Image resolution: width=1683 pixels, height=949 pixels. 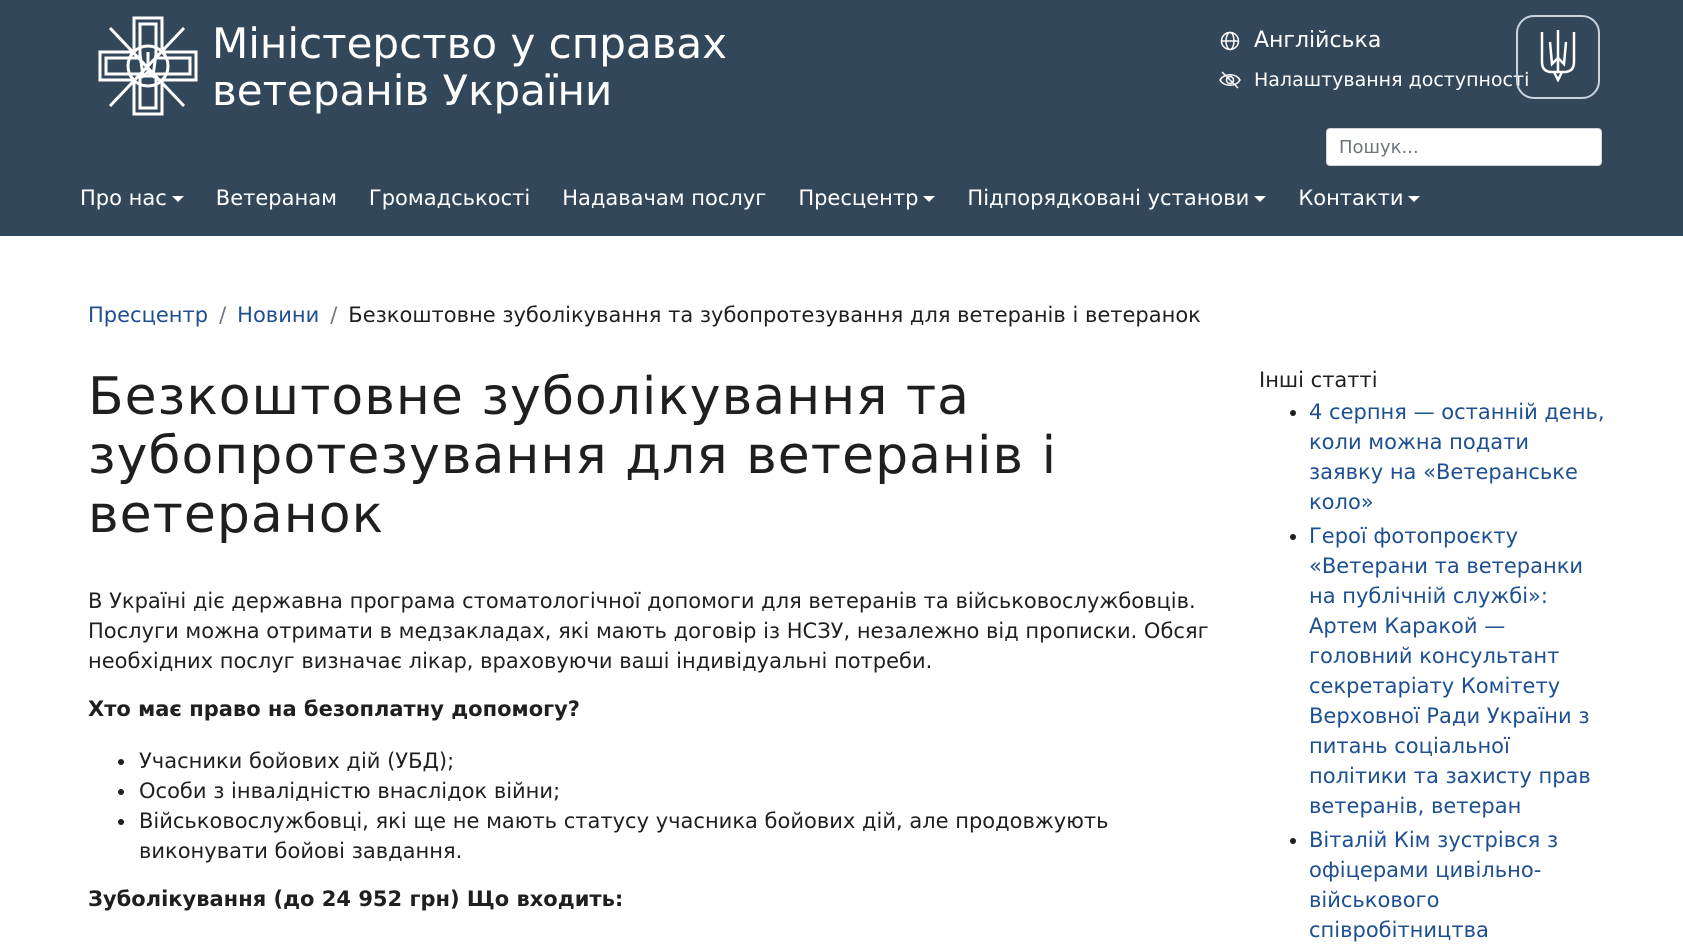 I want to click on nav-item-press-center: Пресцентр, so click(x=867, y=198).